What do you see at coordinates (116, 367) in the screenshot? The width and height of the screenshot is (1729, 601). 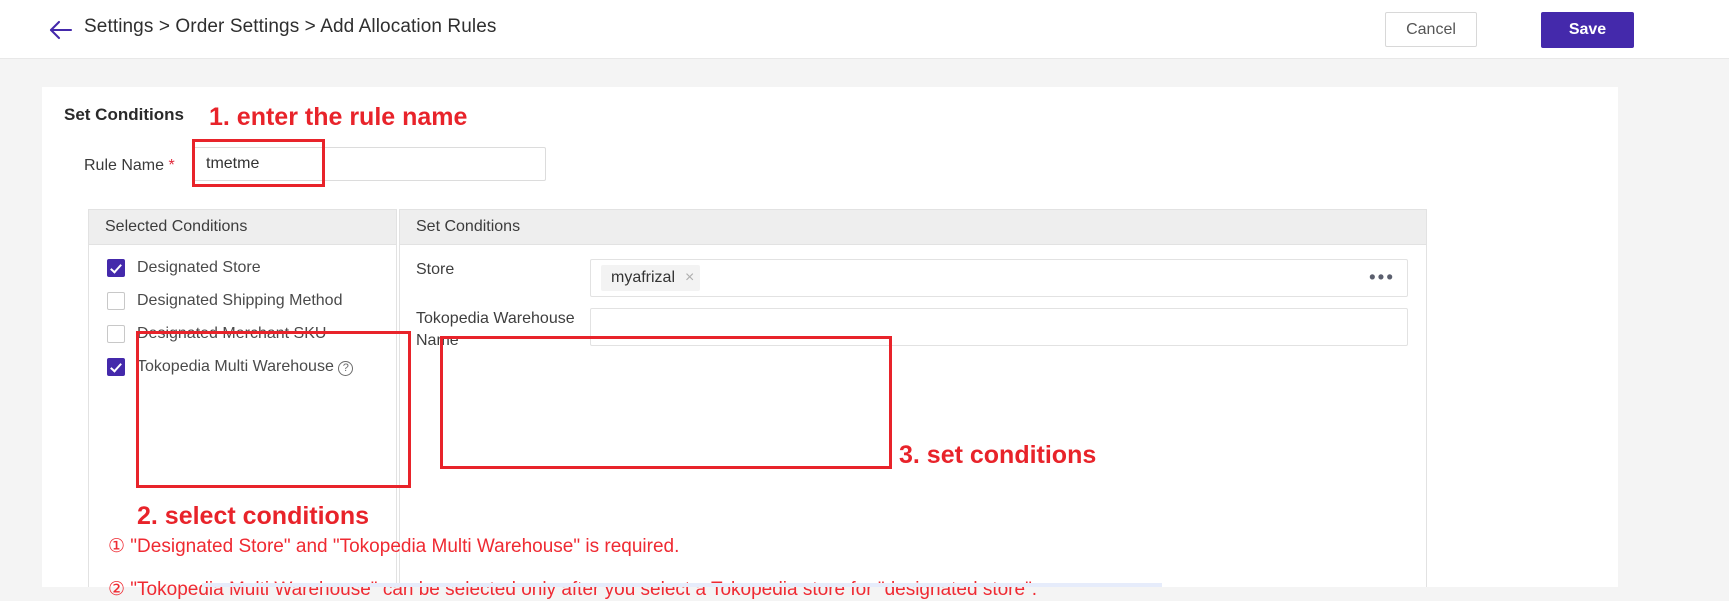 I see `checkbox-tokopedia-multi-warehouse` at bounding box center [116, 367].